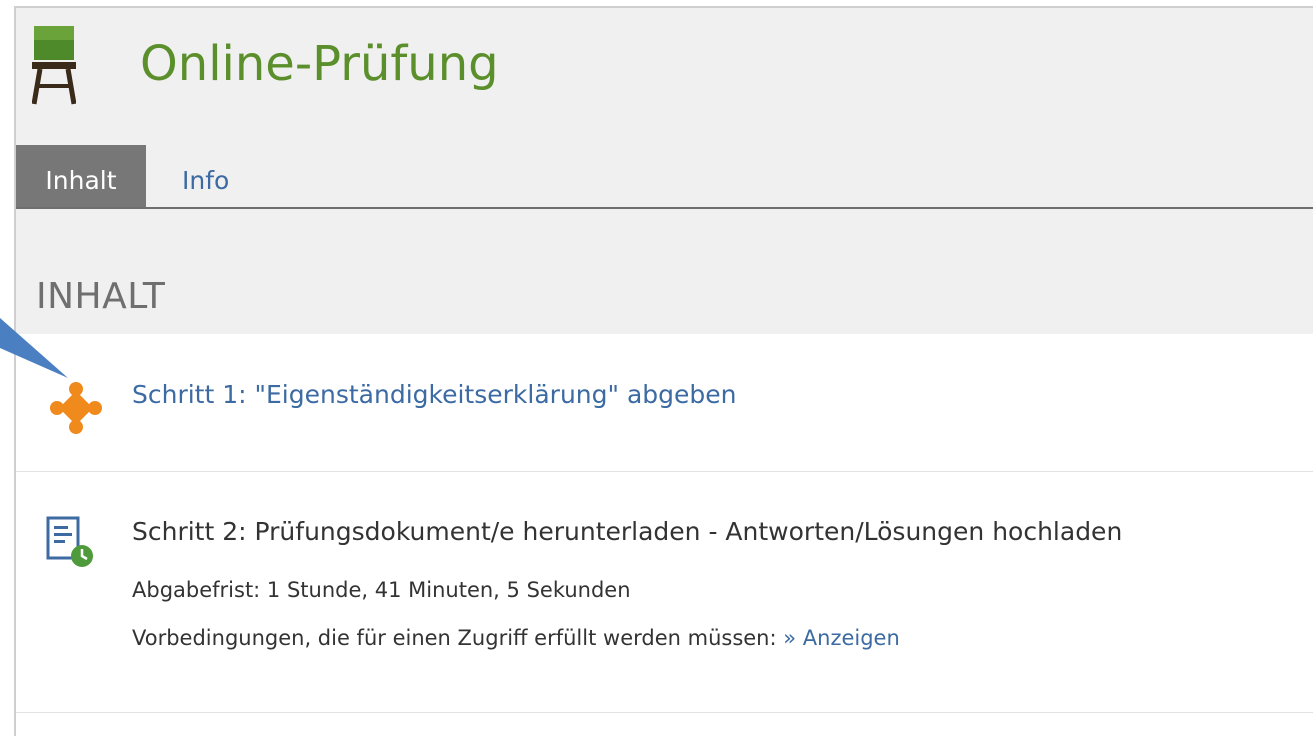 The image size is (1313, 736). I want to click on tab-inhalt: Inhalt, so click(81, 176).